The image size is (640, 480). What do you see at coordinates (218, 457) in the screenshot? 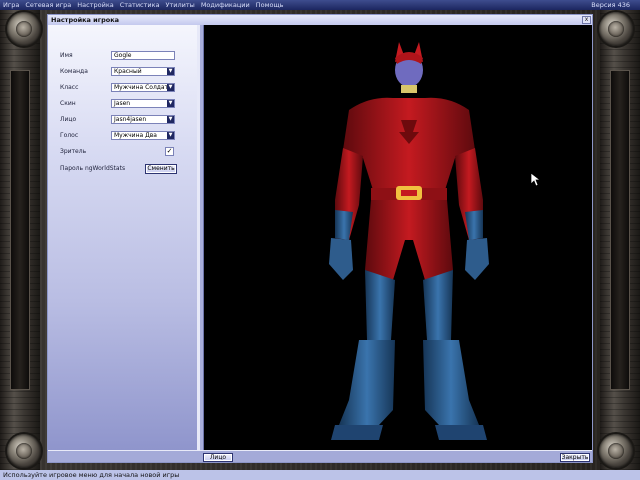
I see `face-tab: Лицо` at bounding box center [218, 457].